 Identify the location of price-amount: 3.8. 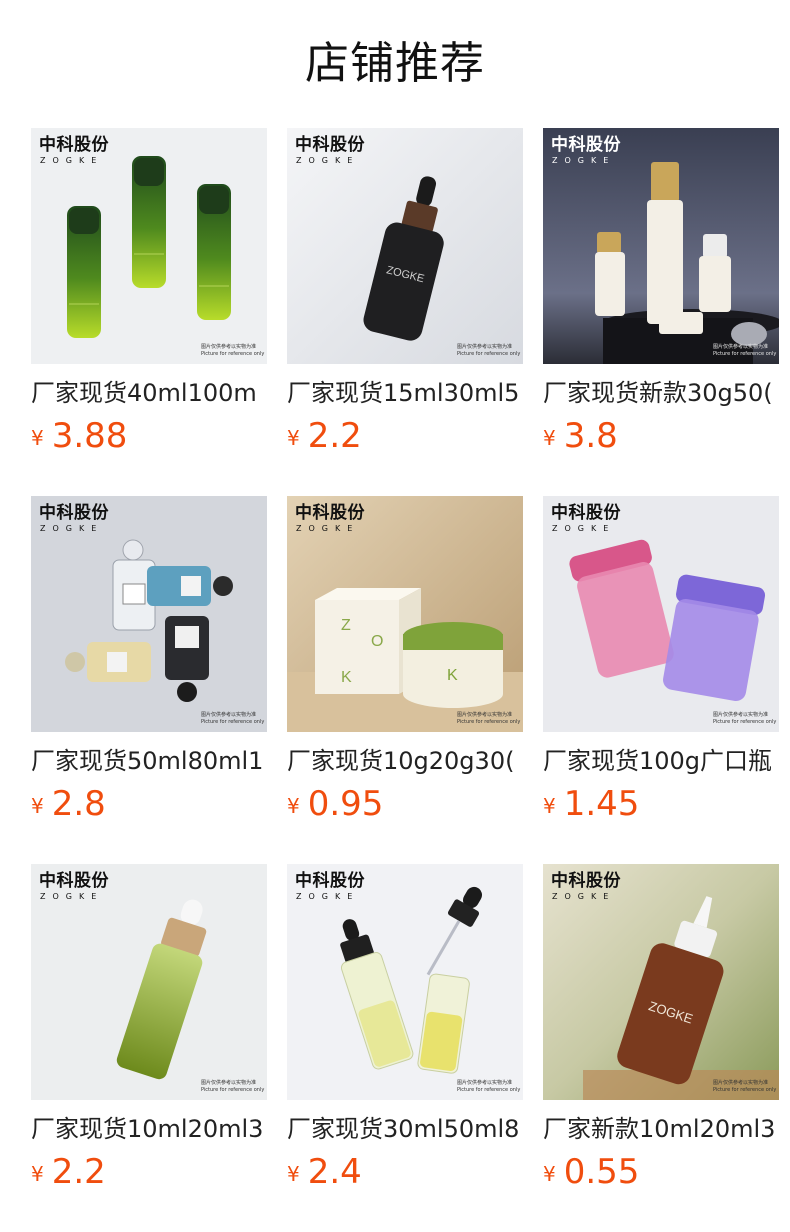
(590, 436).